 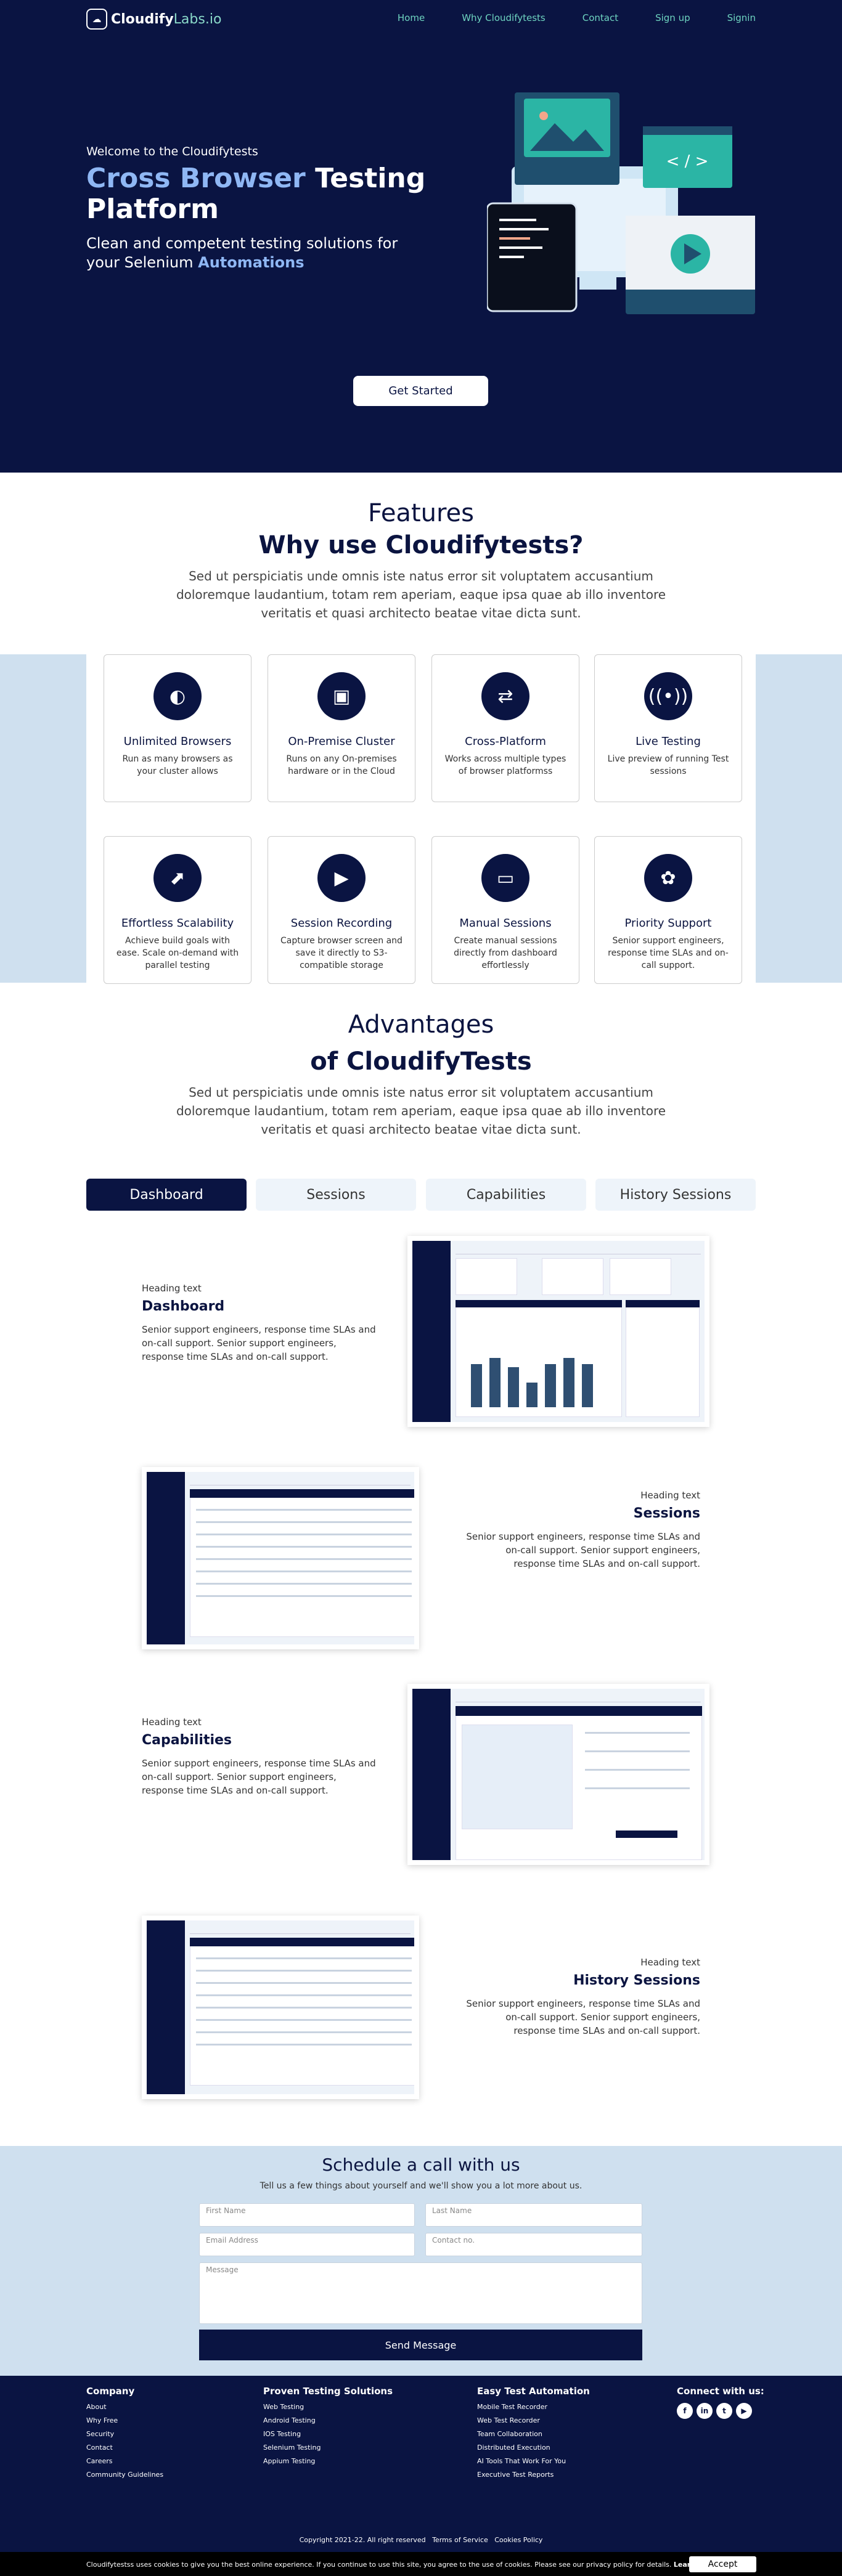 What do you see at coordinates (676, 1195) in the screenshot?
I see `tab-history-sessions: History Sessions` at bounding box center [676, 1195].